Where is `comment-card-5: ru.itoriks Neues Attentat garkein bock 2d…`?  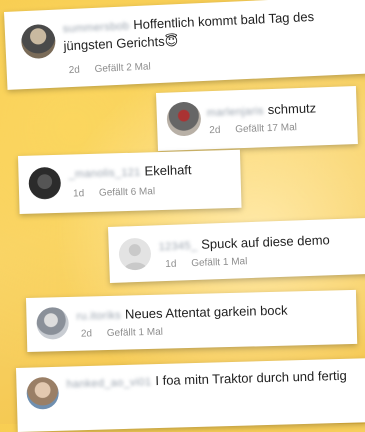
comment-card-5: ru.itoriks Neues Attentat garkein bock 2d… is located at coordinates (192, 320).